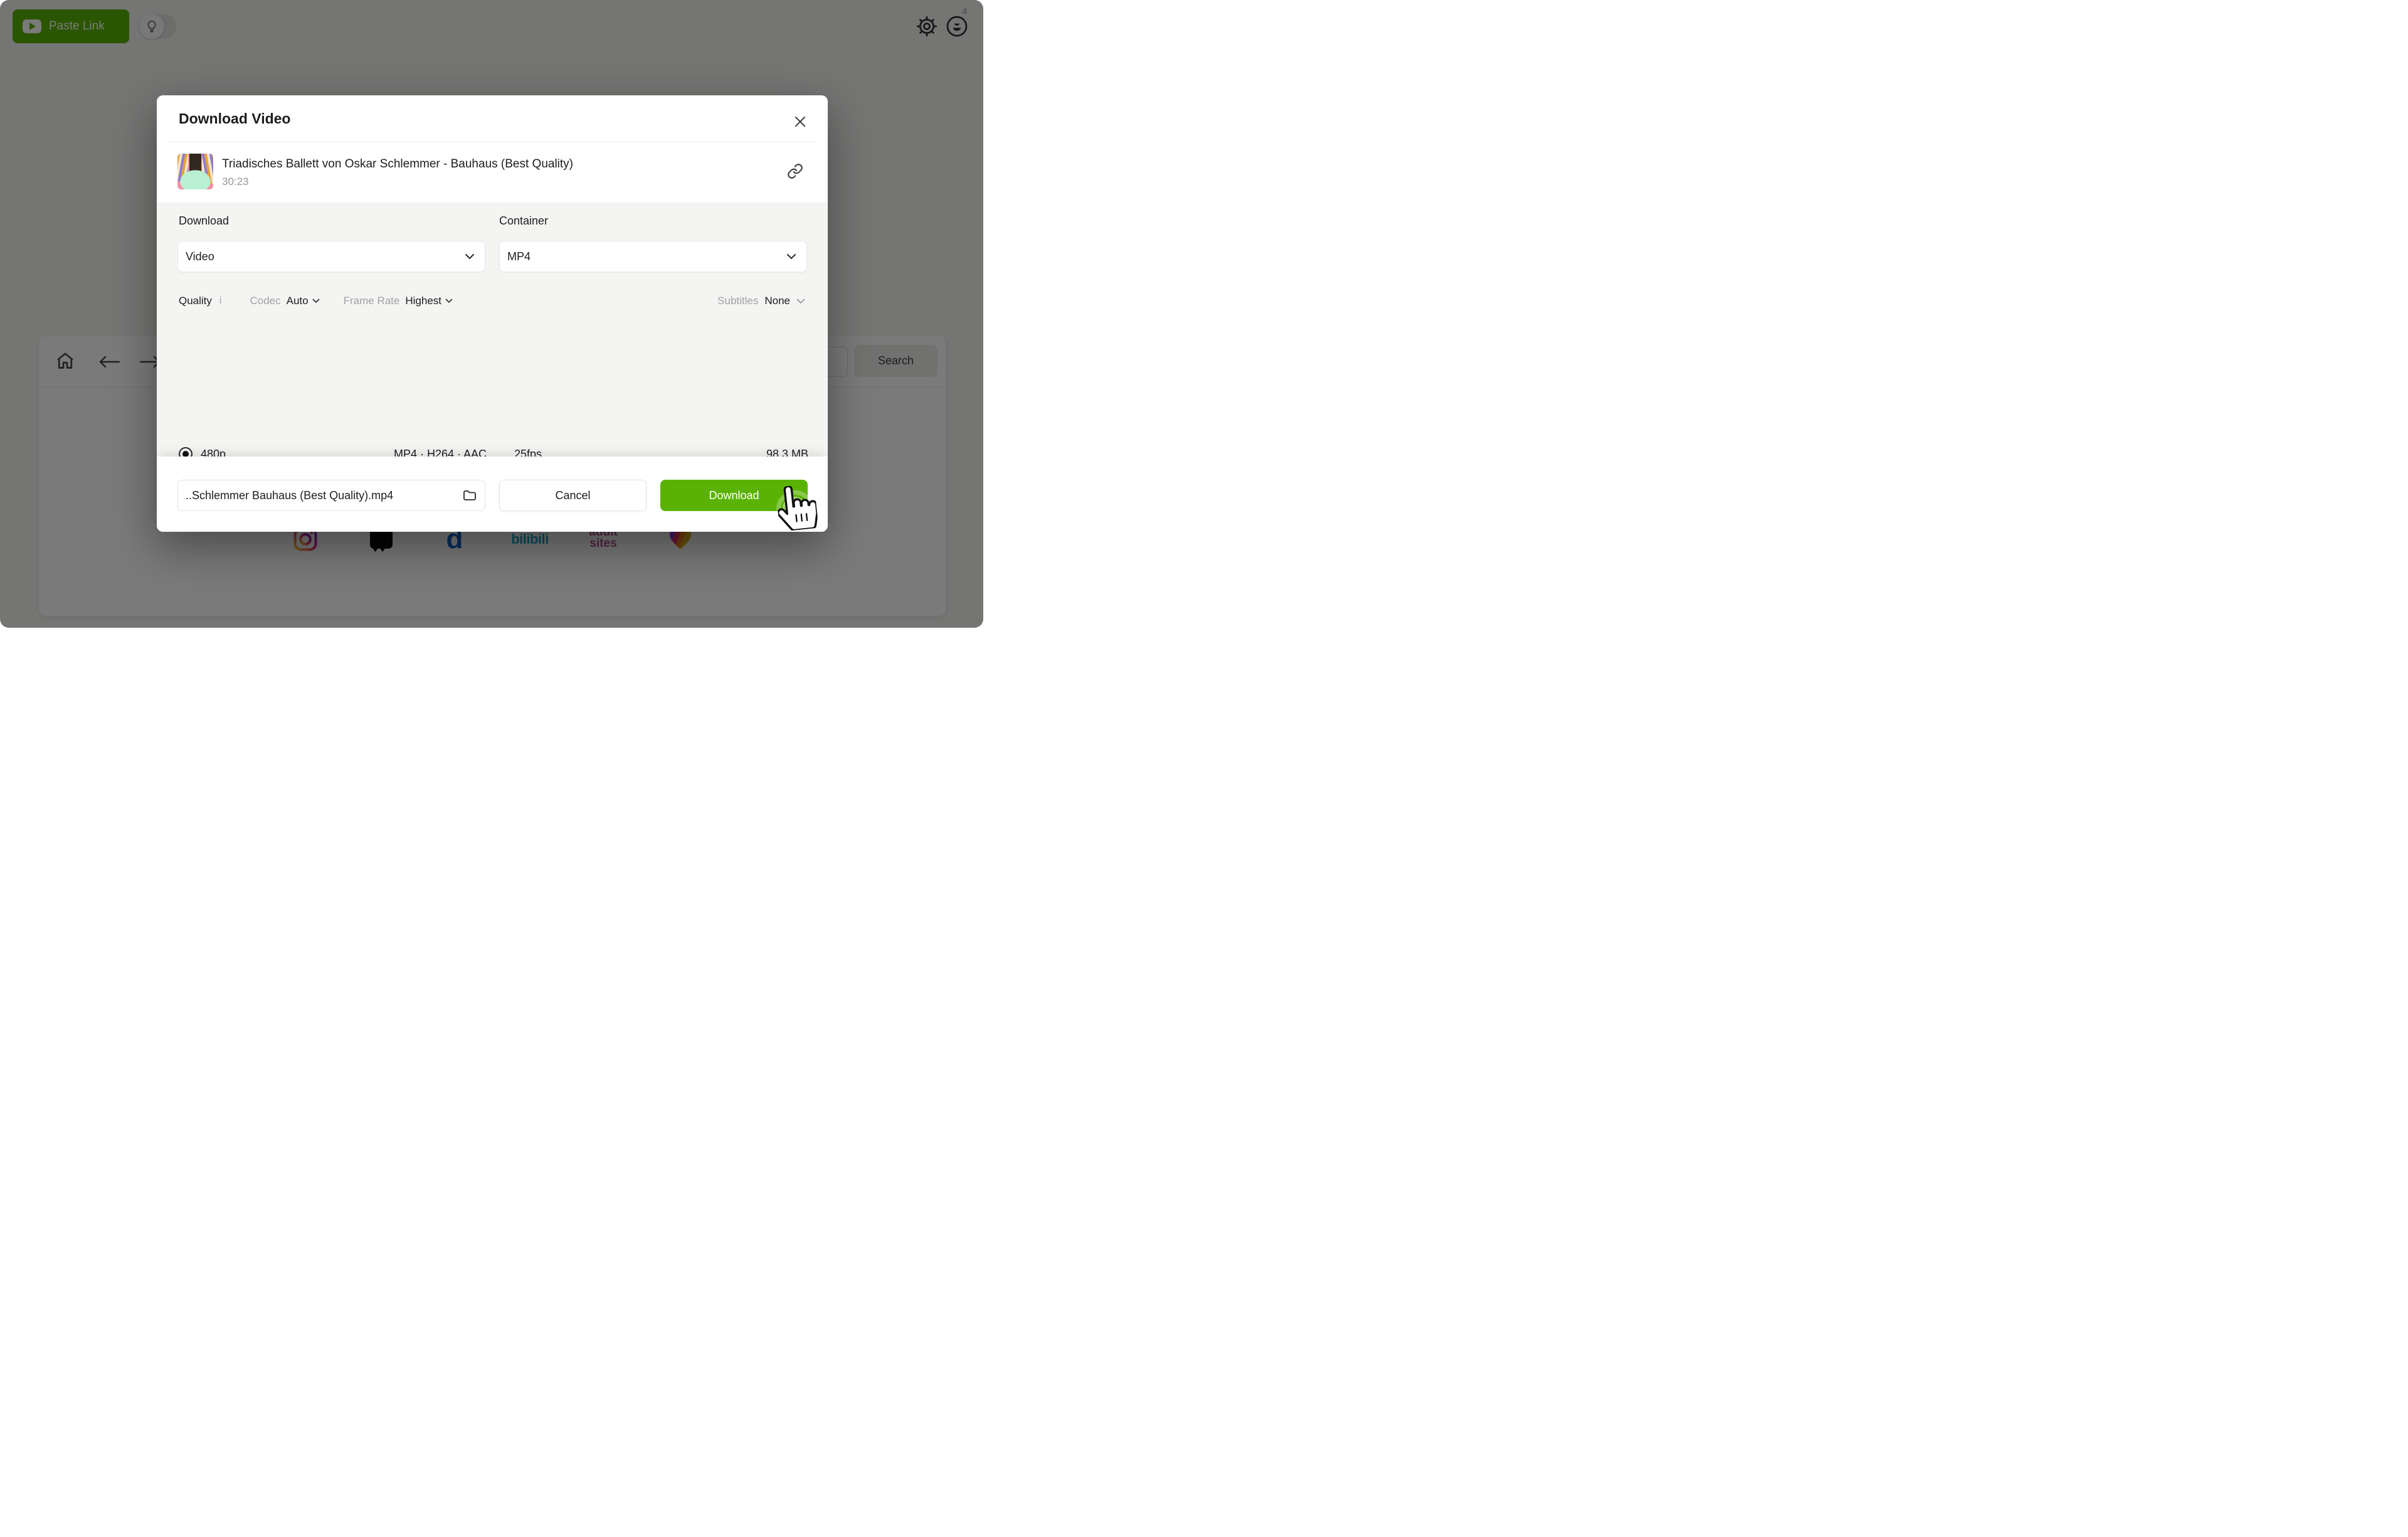  I want to click on subtitles-label: Subtitles, so click(738, 301).